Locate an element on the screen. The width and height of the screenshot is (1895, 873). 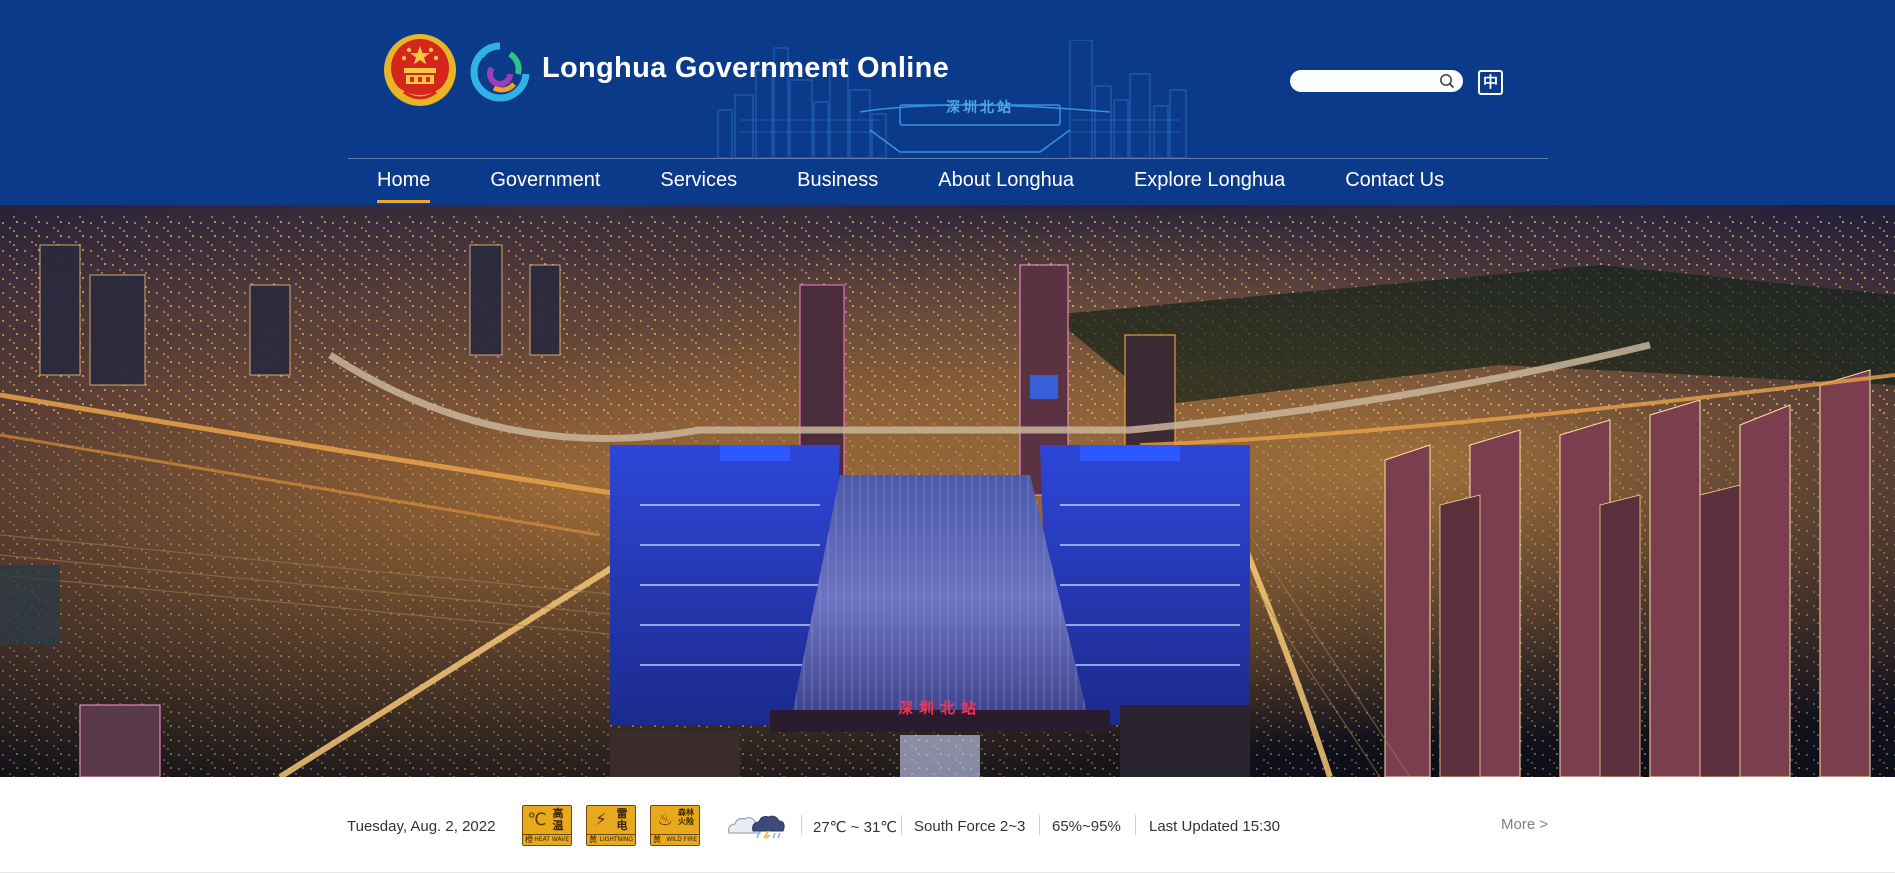
more-link: More > is located at coordinates (1524, 824).